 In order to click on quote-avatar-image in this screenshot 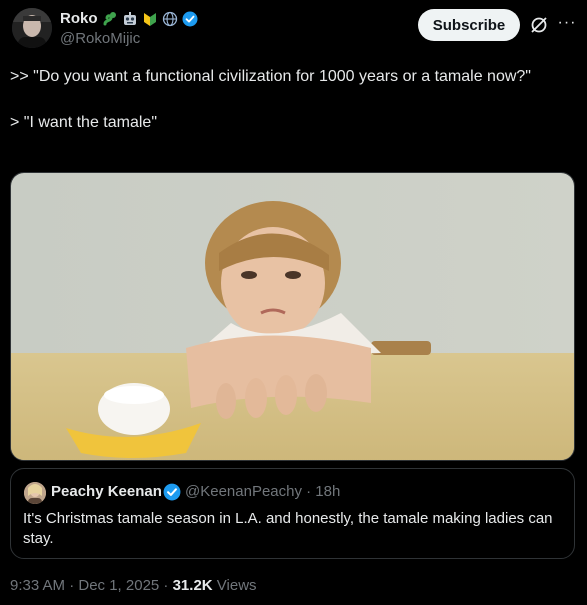, I will do `click(35, 493)`.